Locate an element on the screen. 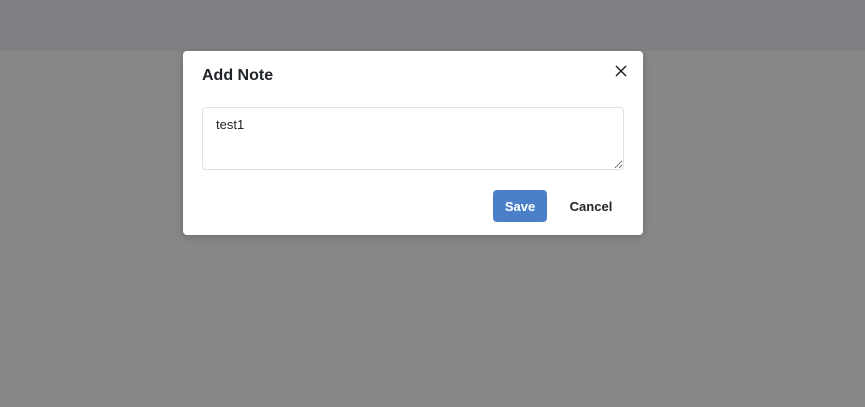 Image resolution: width=865 pixels, height=407 pixels. cancel-button: Cancel is located at coordinates (591, 206).